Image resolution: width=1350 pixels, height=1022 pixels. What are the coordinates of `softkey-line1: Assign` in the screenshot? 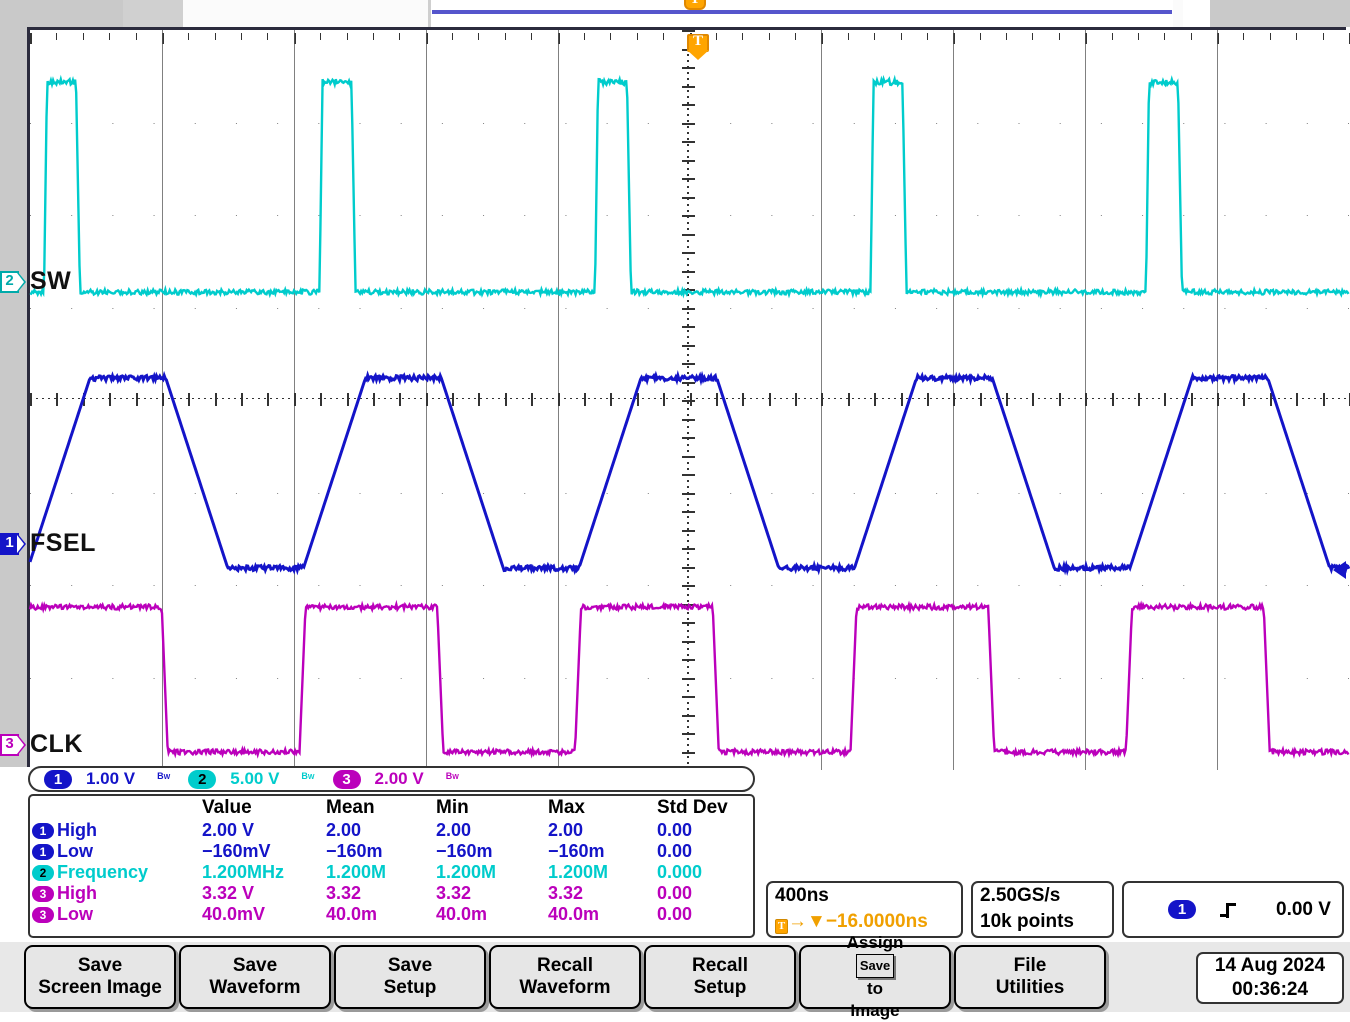 It's located at (875, 942).